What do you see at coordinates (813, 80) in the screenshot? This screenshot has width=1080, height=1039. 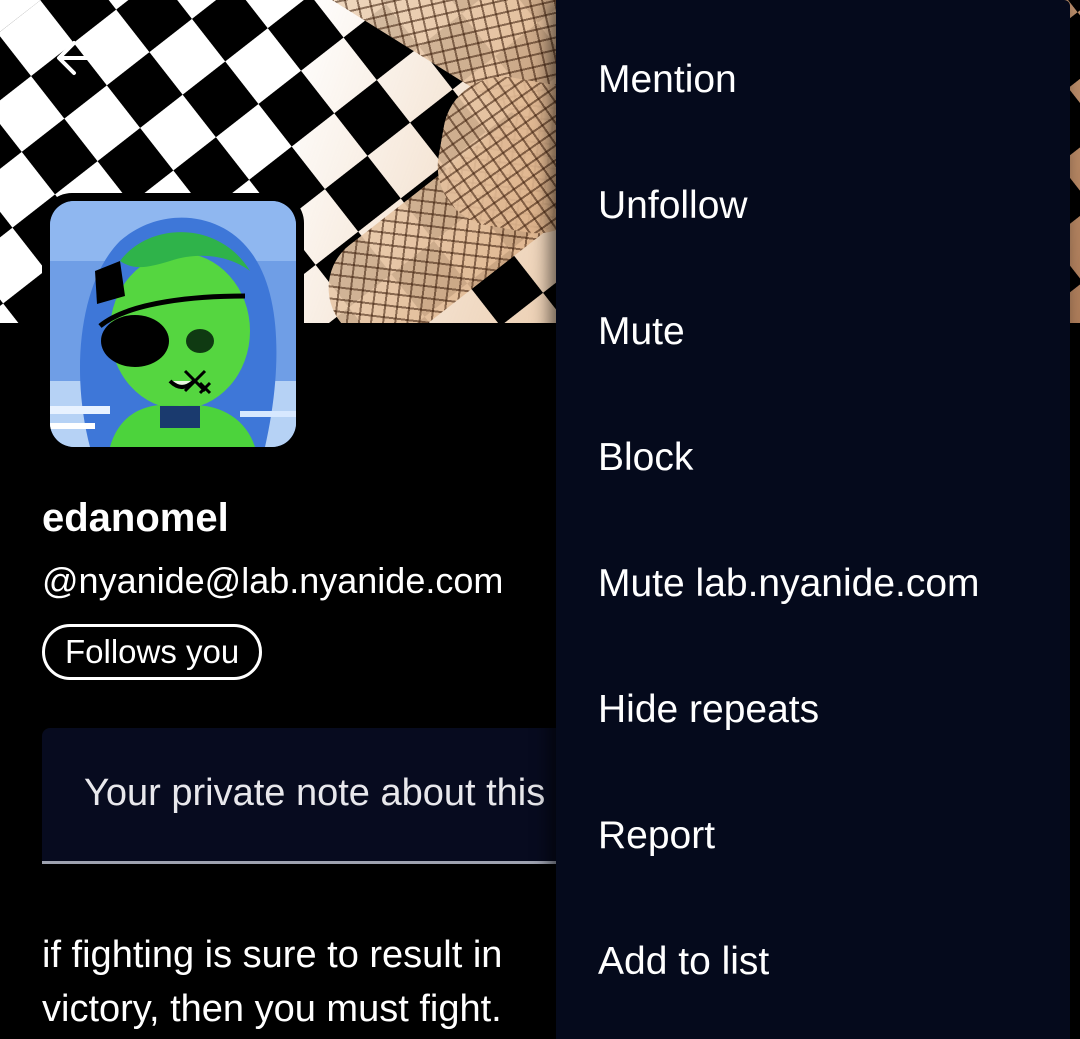 I see `menu-item-mention: Mention` at bounding box center [813, 80].